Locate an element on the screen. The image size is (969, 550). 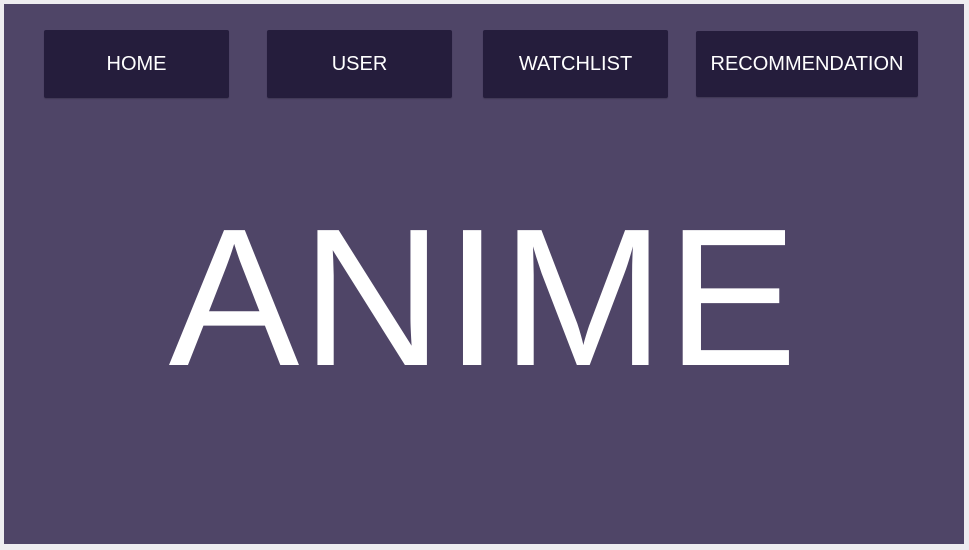
watchlist-button: WATCHLIST is located at coordinates (575, 64).